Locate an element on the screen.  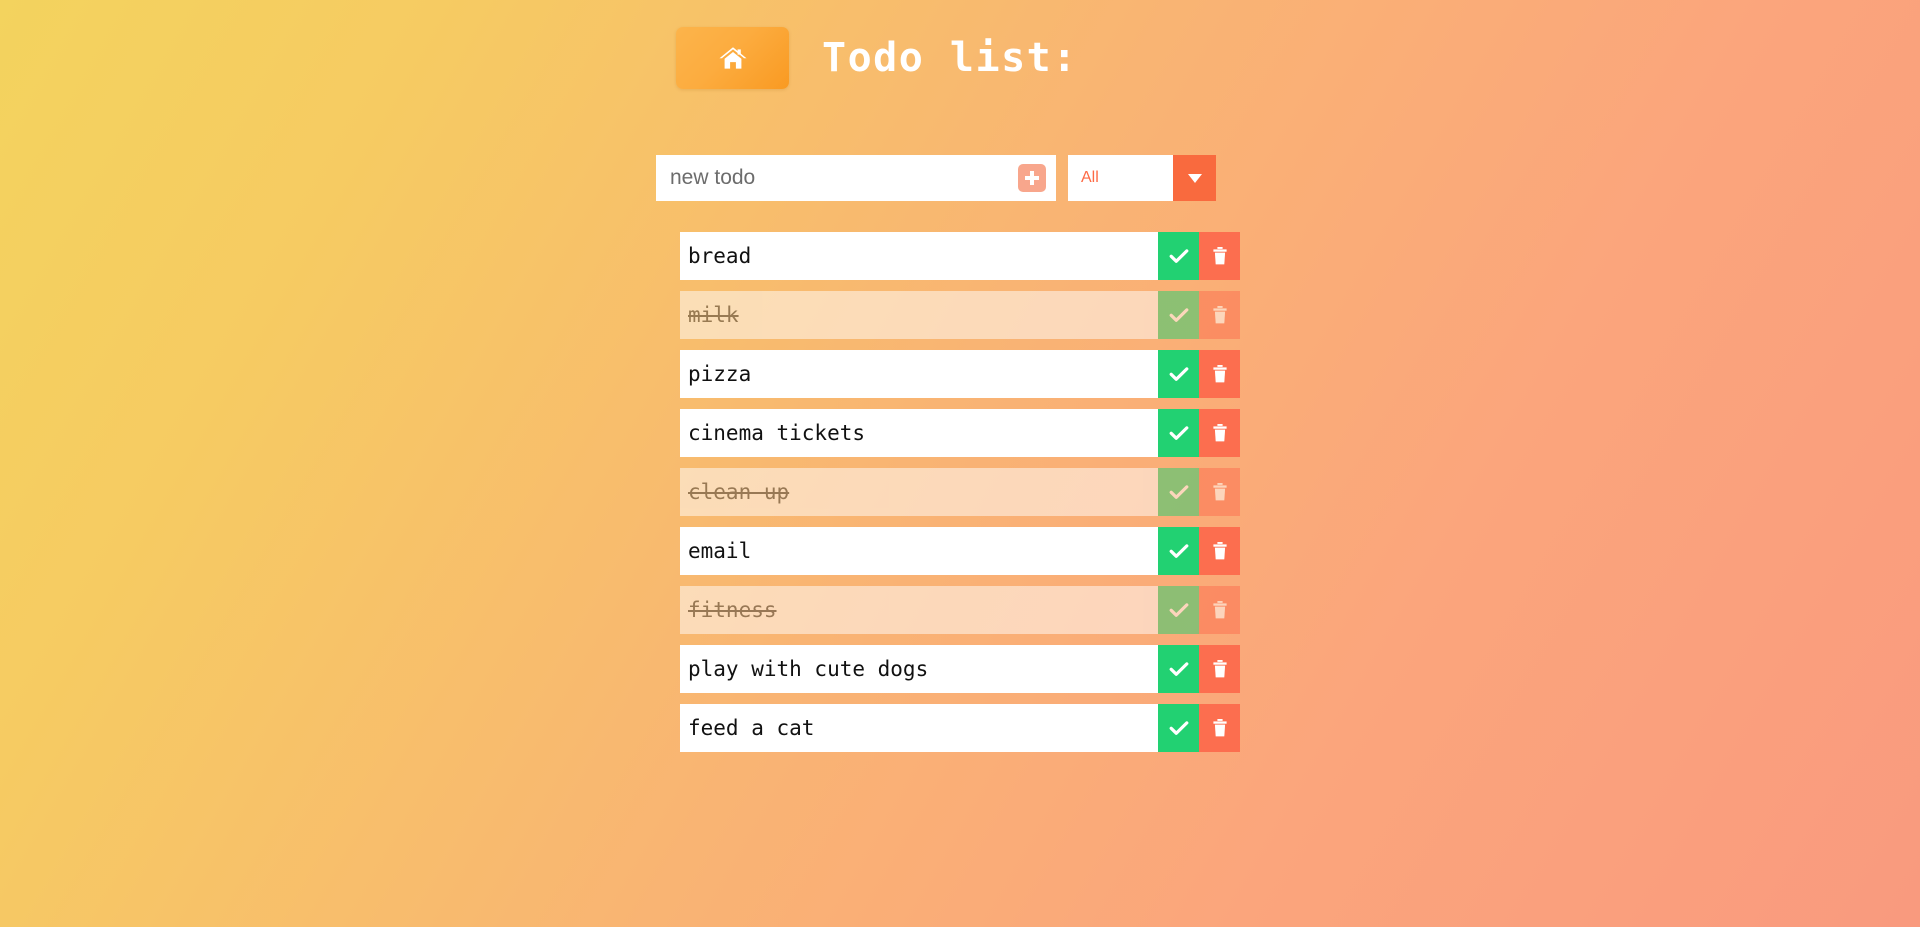
todo-row: bread is located at coordinates (960, 256).